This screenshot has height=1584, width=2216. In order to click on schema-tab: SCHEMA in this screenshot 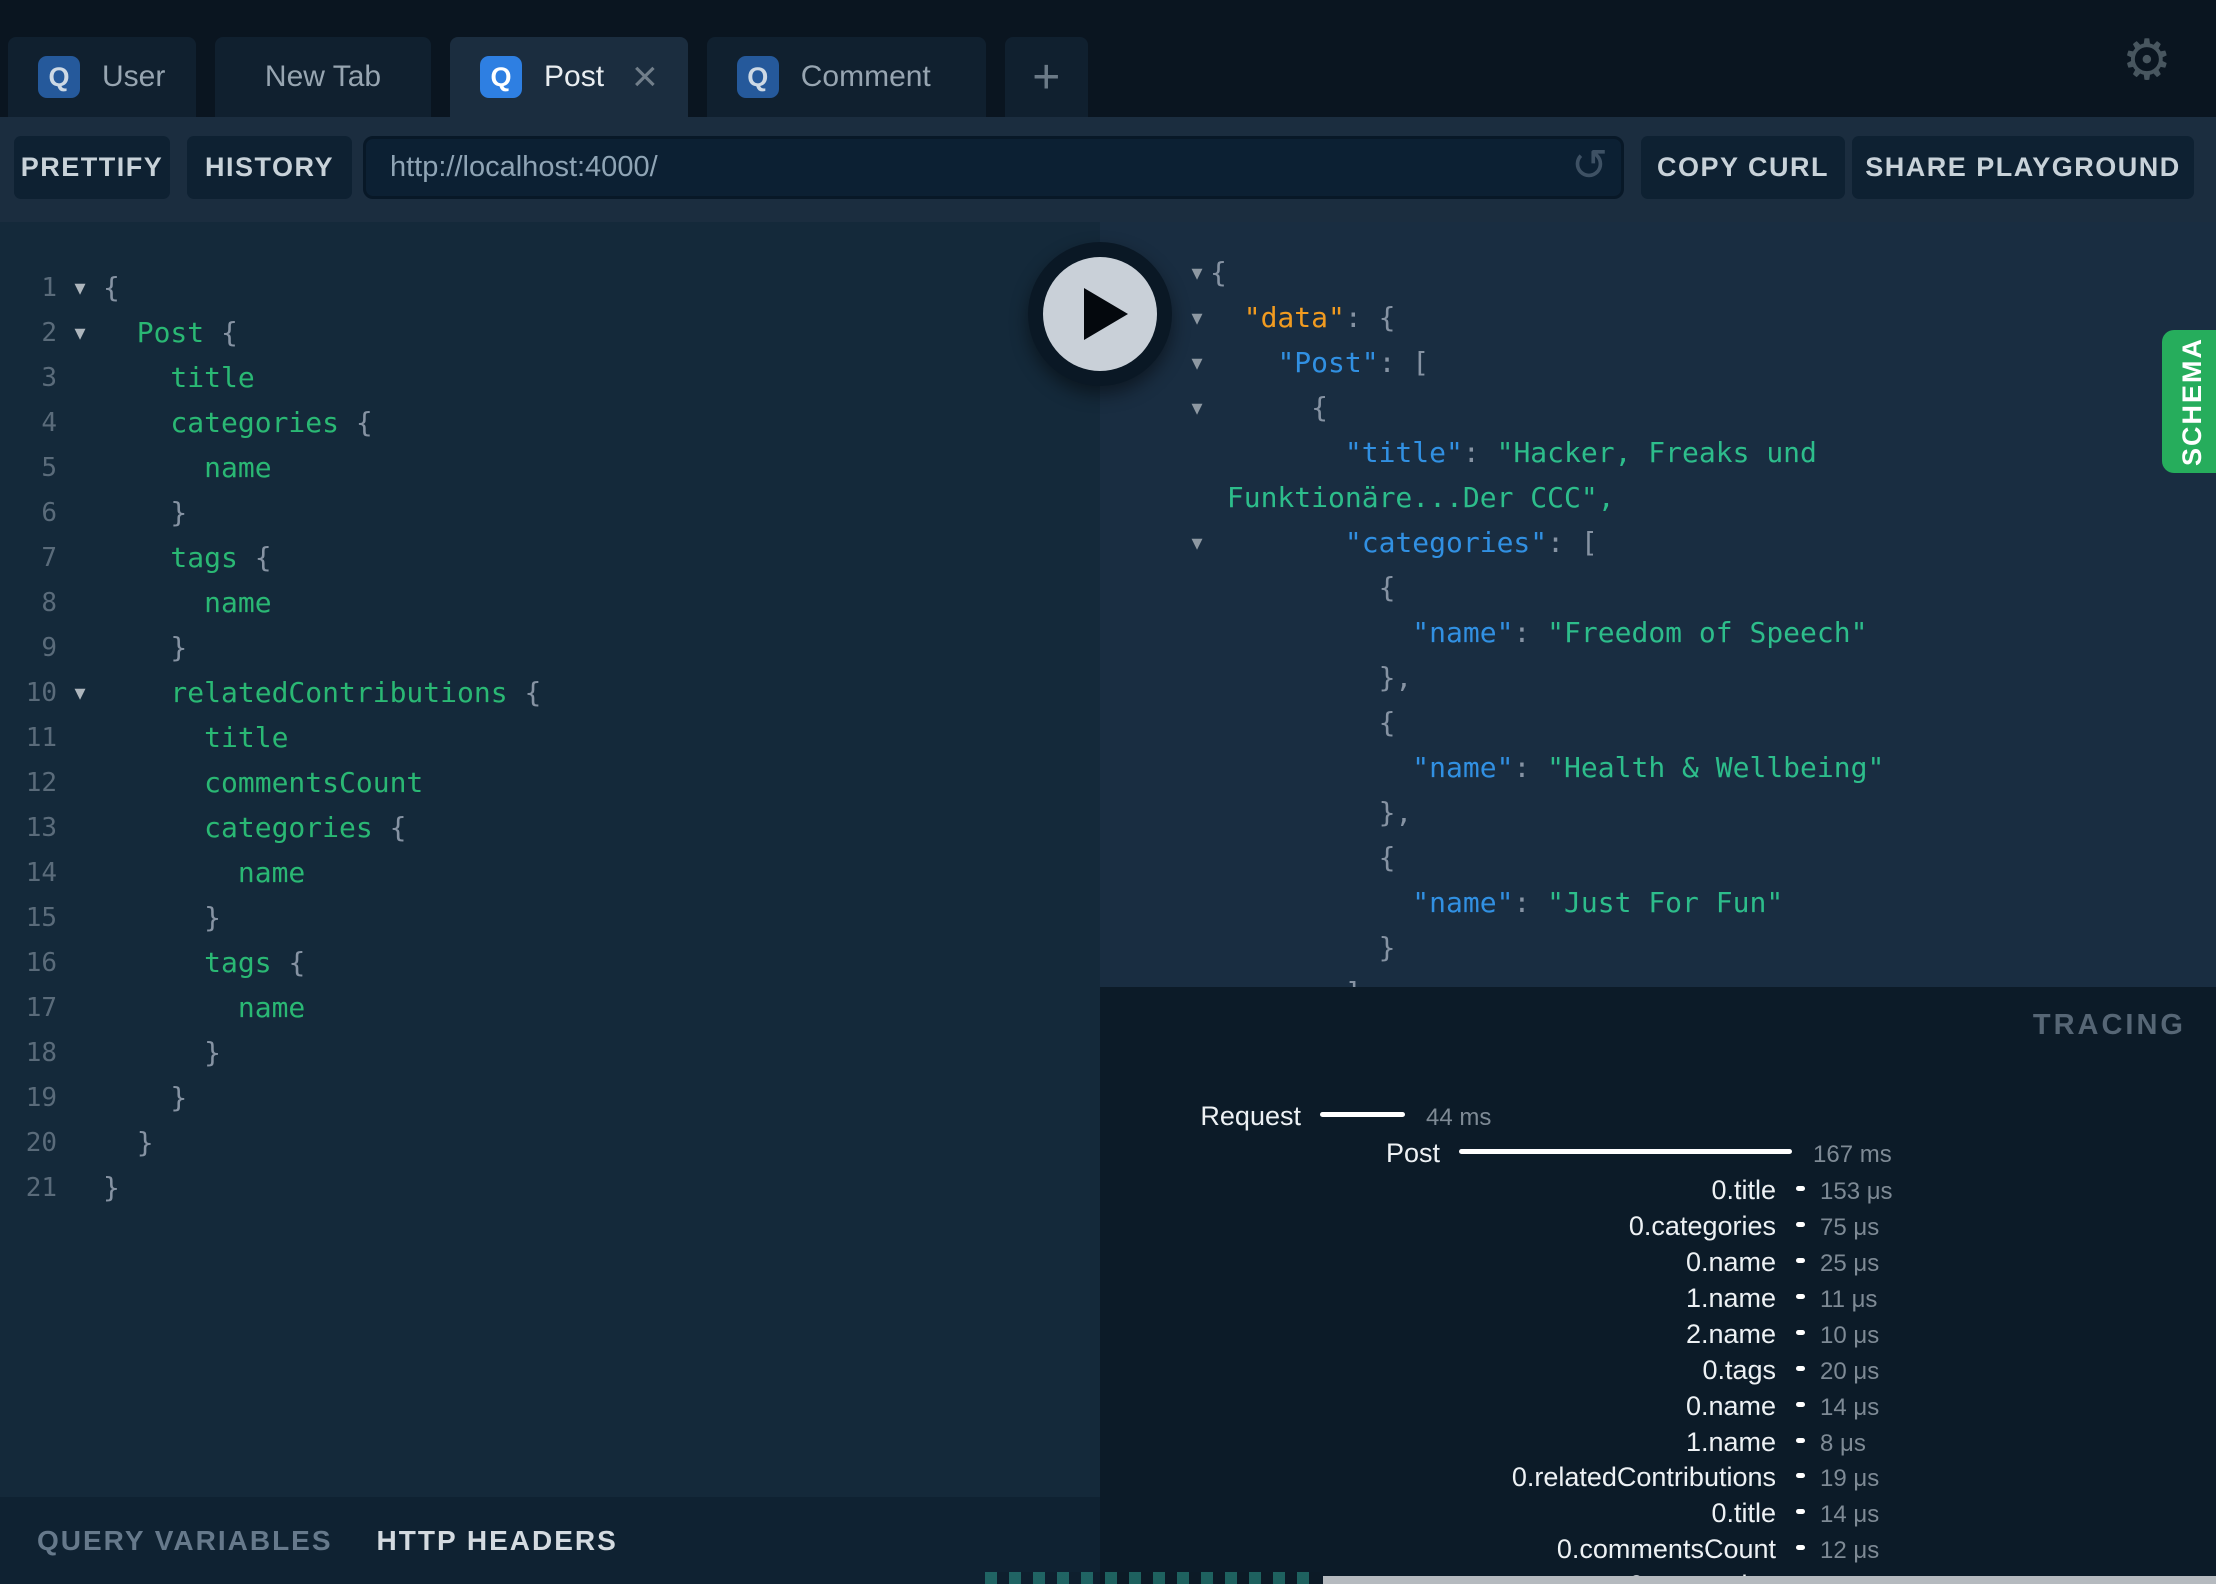, I will do `click(2189, 401)`.